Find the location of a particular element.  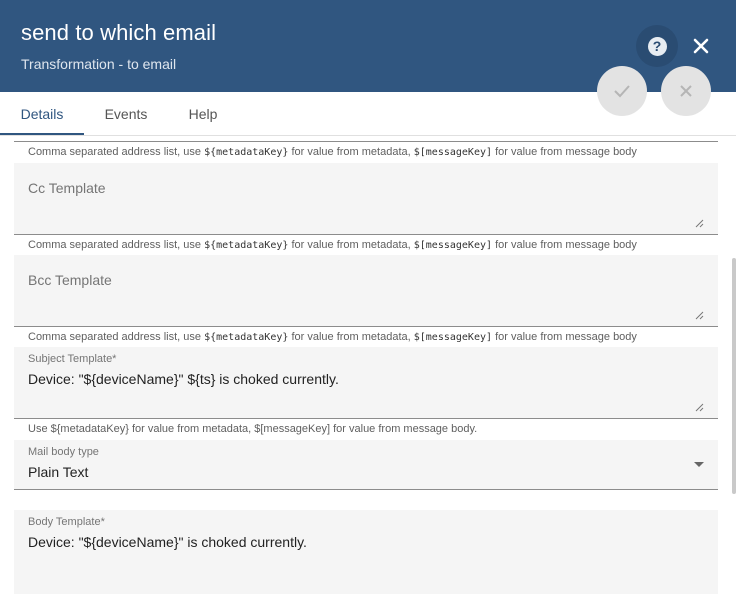

tab-bar: Details Events Help is located at coordinates (368, 114).